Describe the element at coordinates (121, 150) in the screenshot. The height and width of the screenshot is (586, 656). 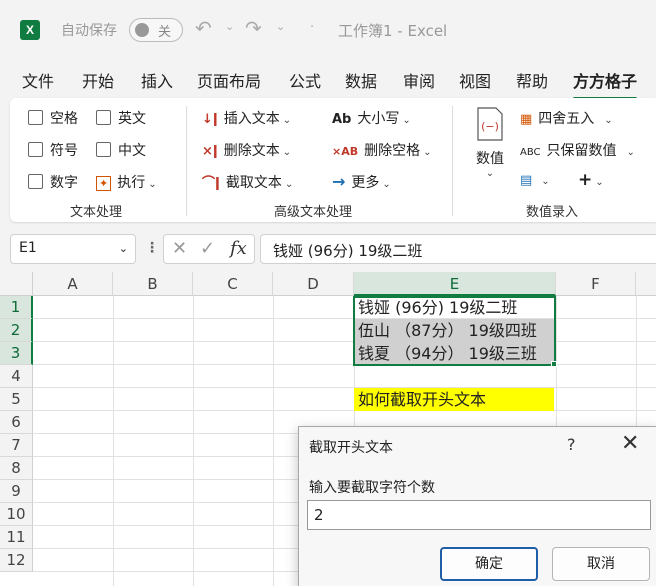
I see `checkbox-chinese: 中文` at that location.